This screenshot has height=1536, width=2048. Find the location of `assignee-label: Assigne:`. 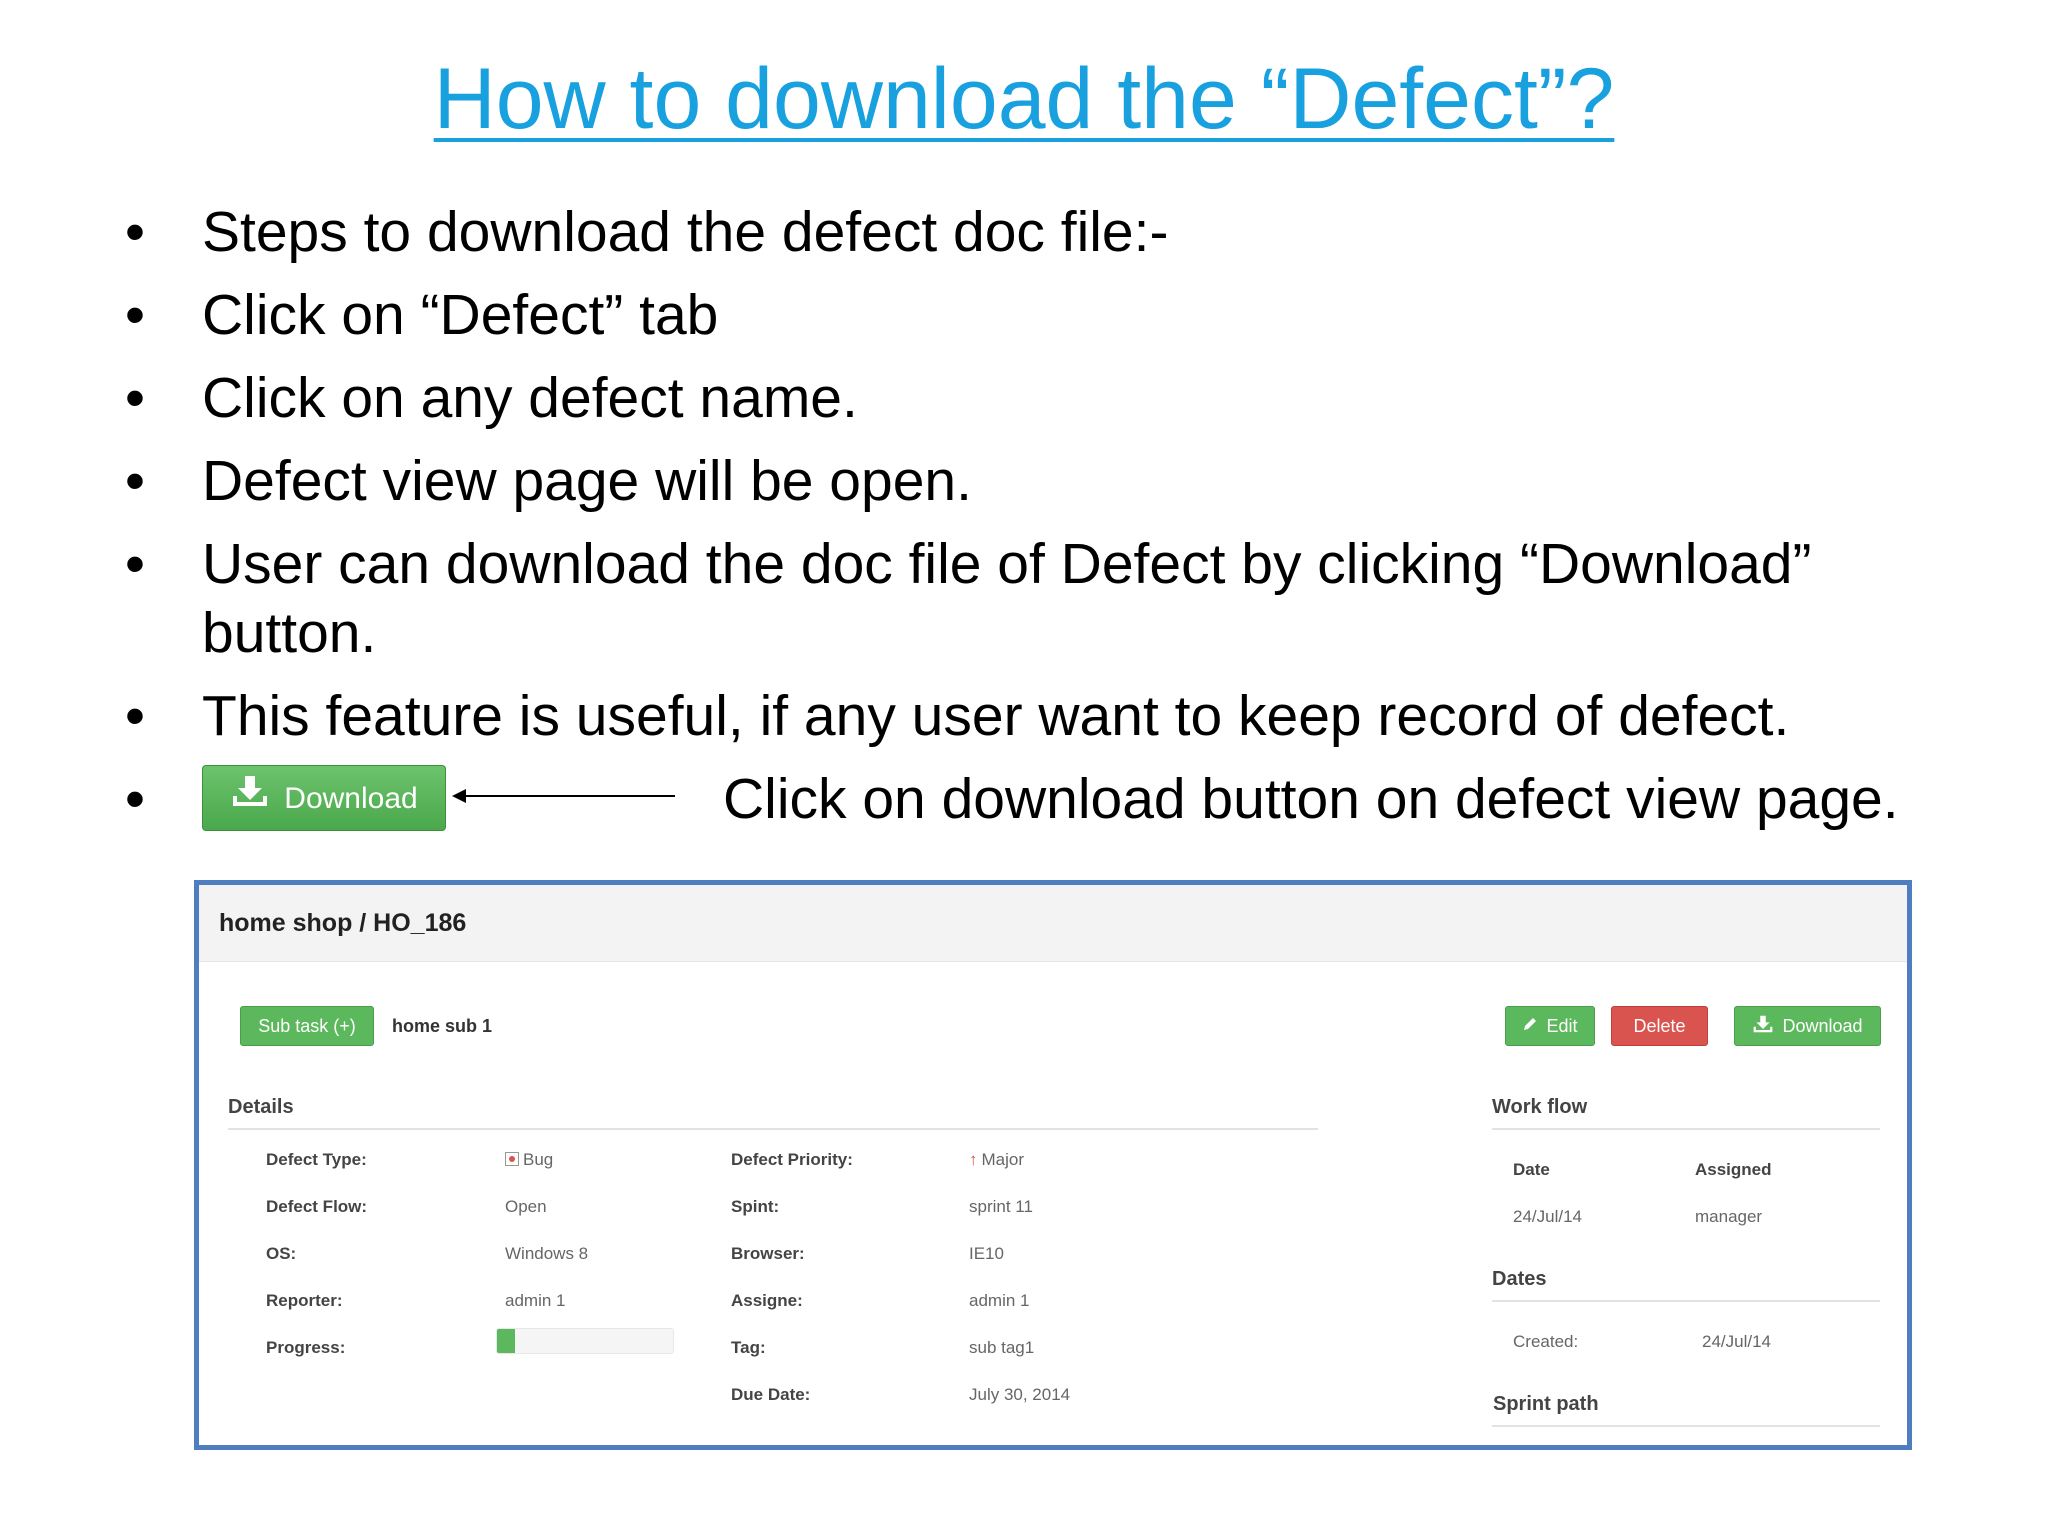

assignee-label: Assigne: is located at coordinates (767, 1300).